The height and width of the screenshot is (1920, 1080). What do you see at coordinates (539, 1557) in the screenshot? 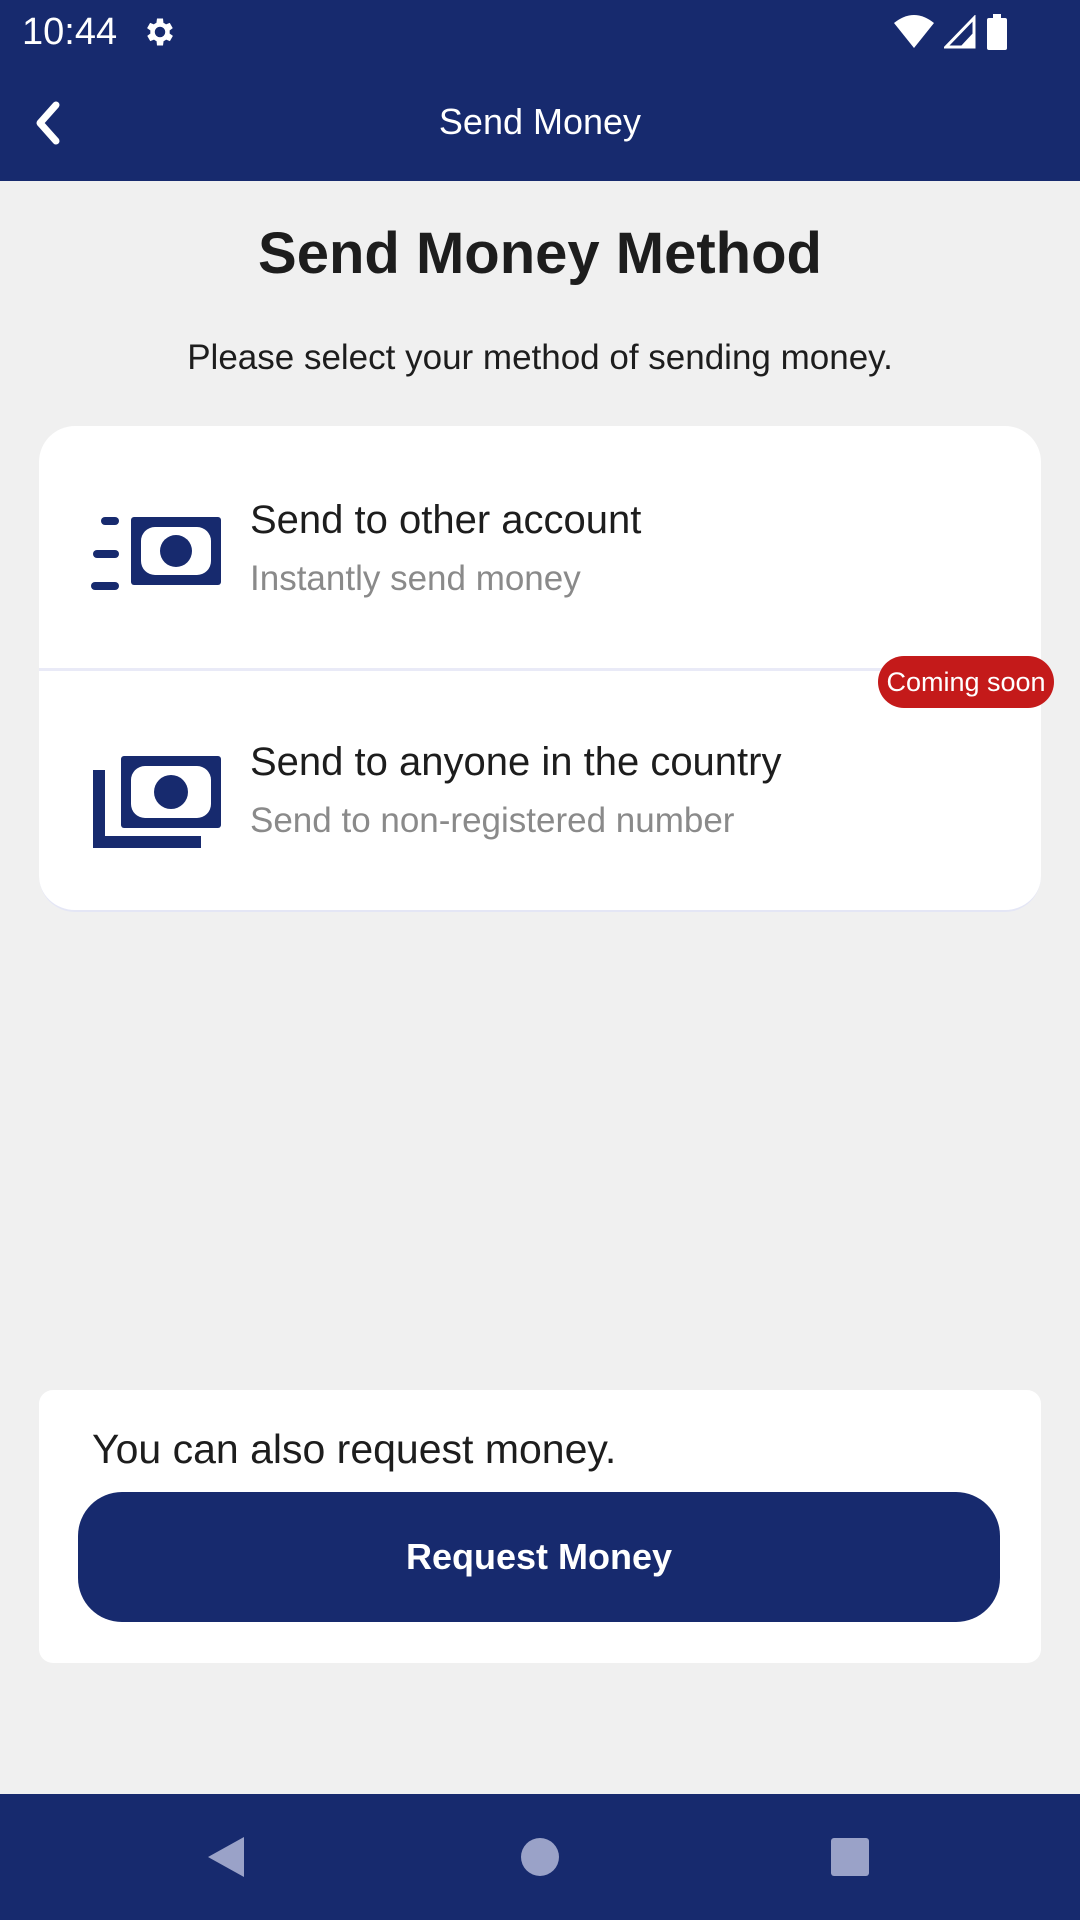
I see `request-money-button: Request Money` at bounding box center [539, 1557].